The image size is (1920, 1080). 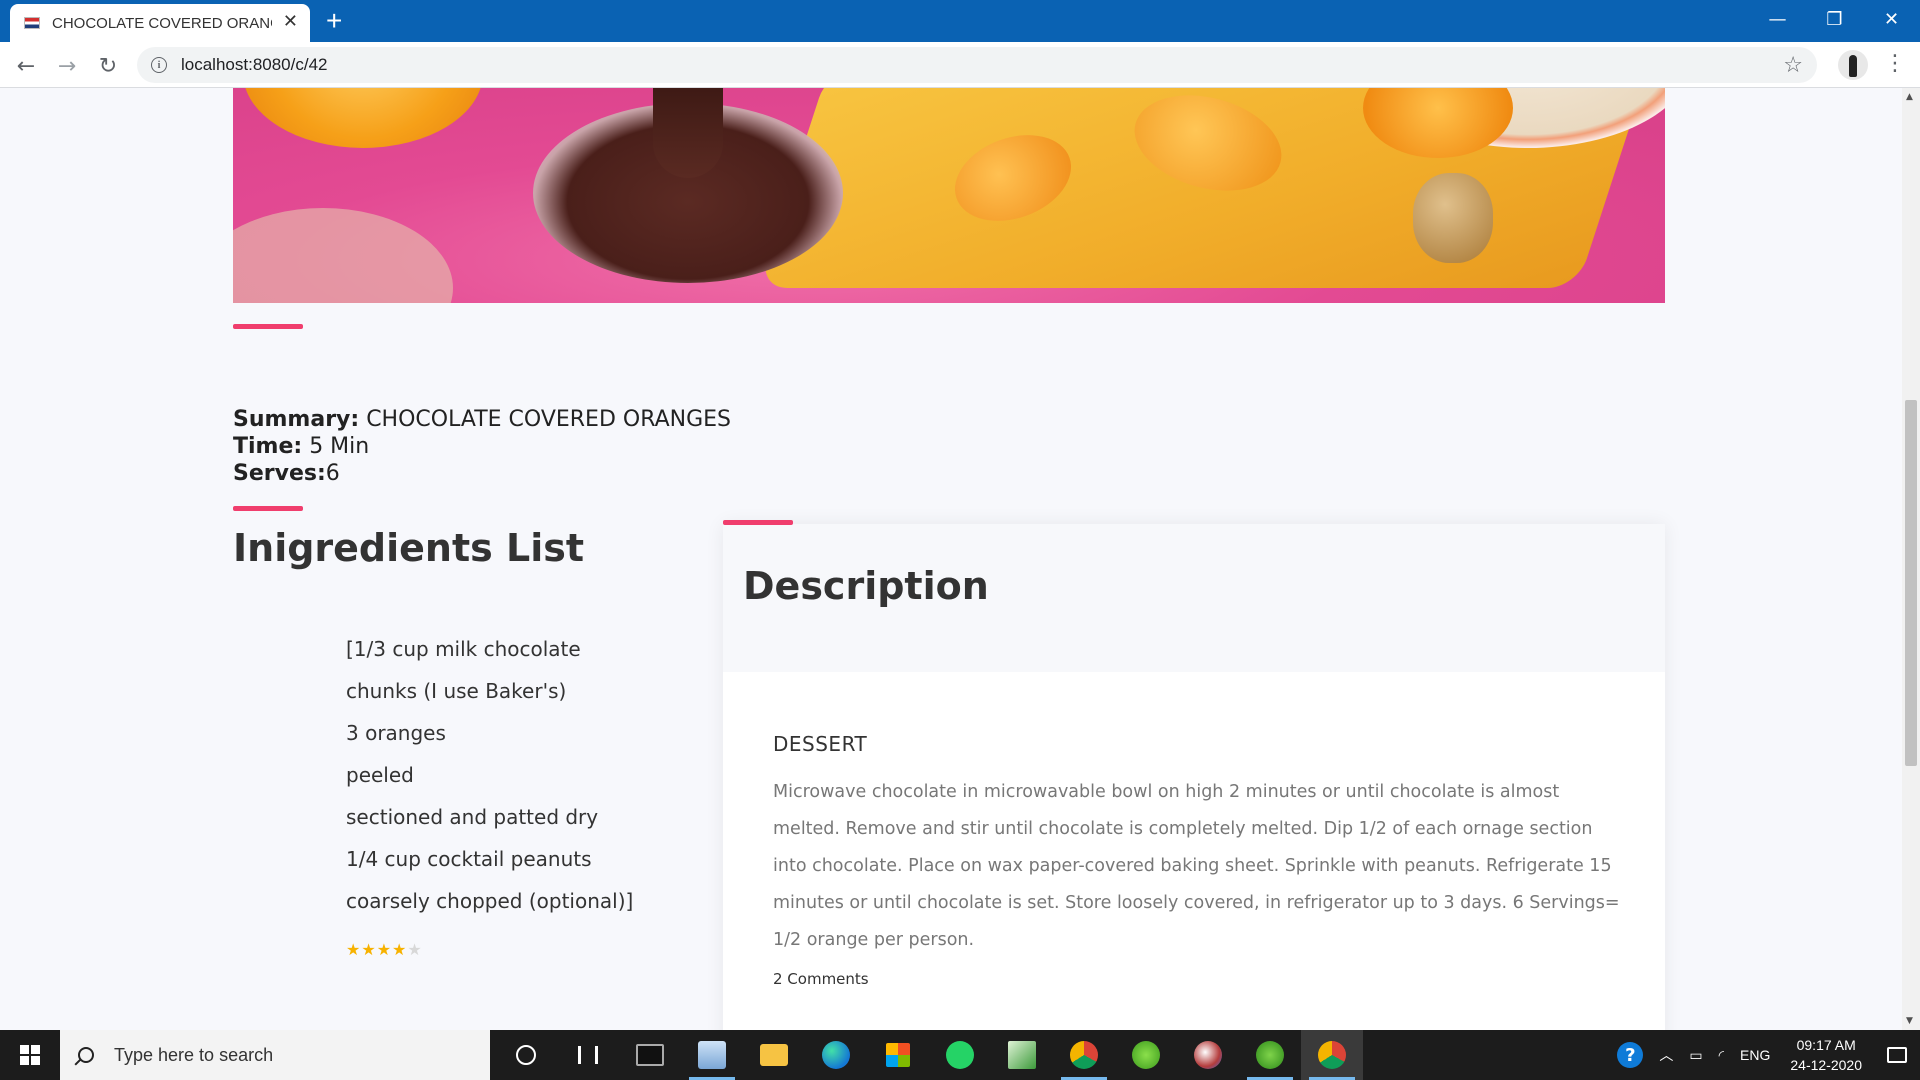 What do you see at coordinates (820, 744) in the screenshot?
I see `recipe-category: DESSERT` at bounding box center [820, 744].